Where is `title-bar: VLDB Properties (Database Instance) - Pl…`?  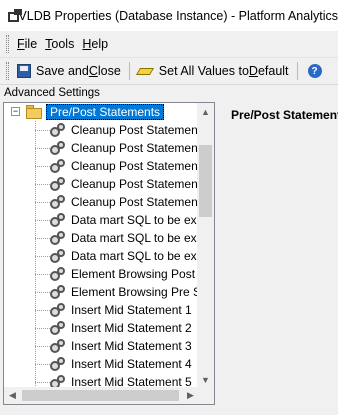 title-bar: VLDB Properties (Database Instance) - Pl… is located at coordinates (169, 15).